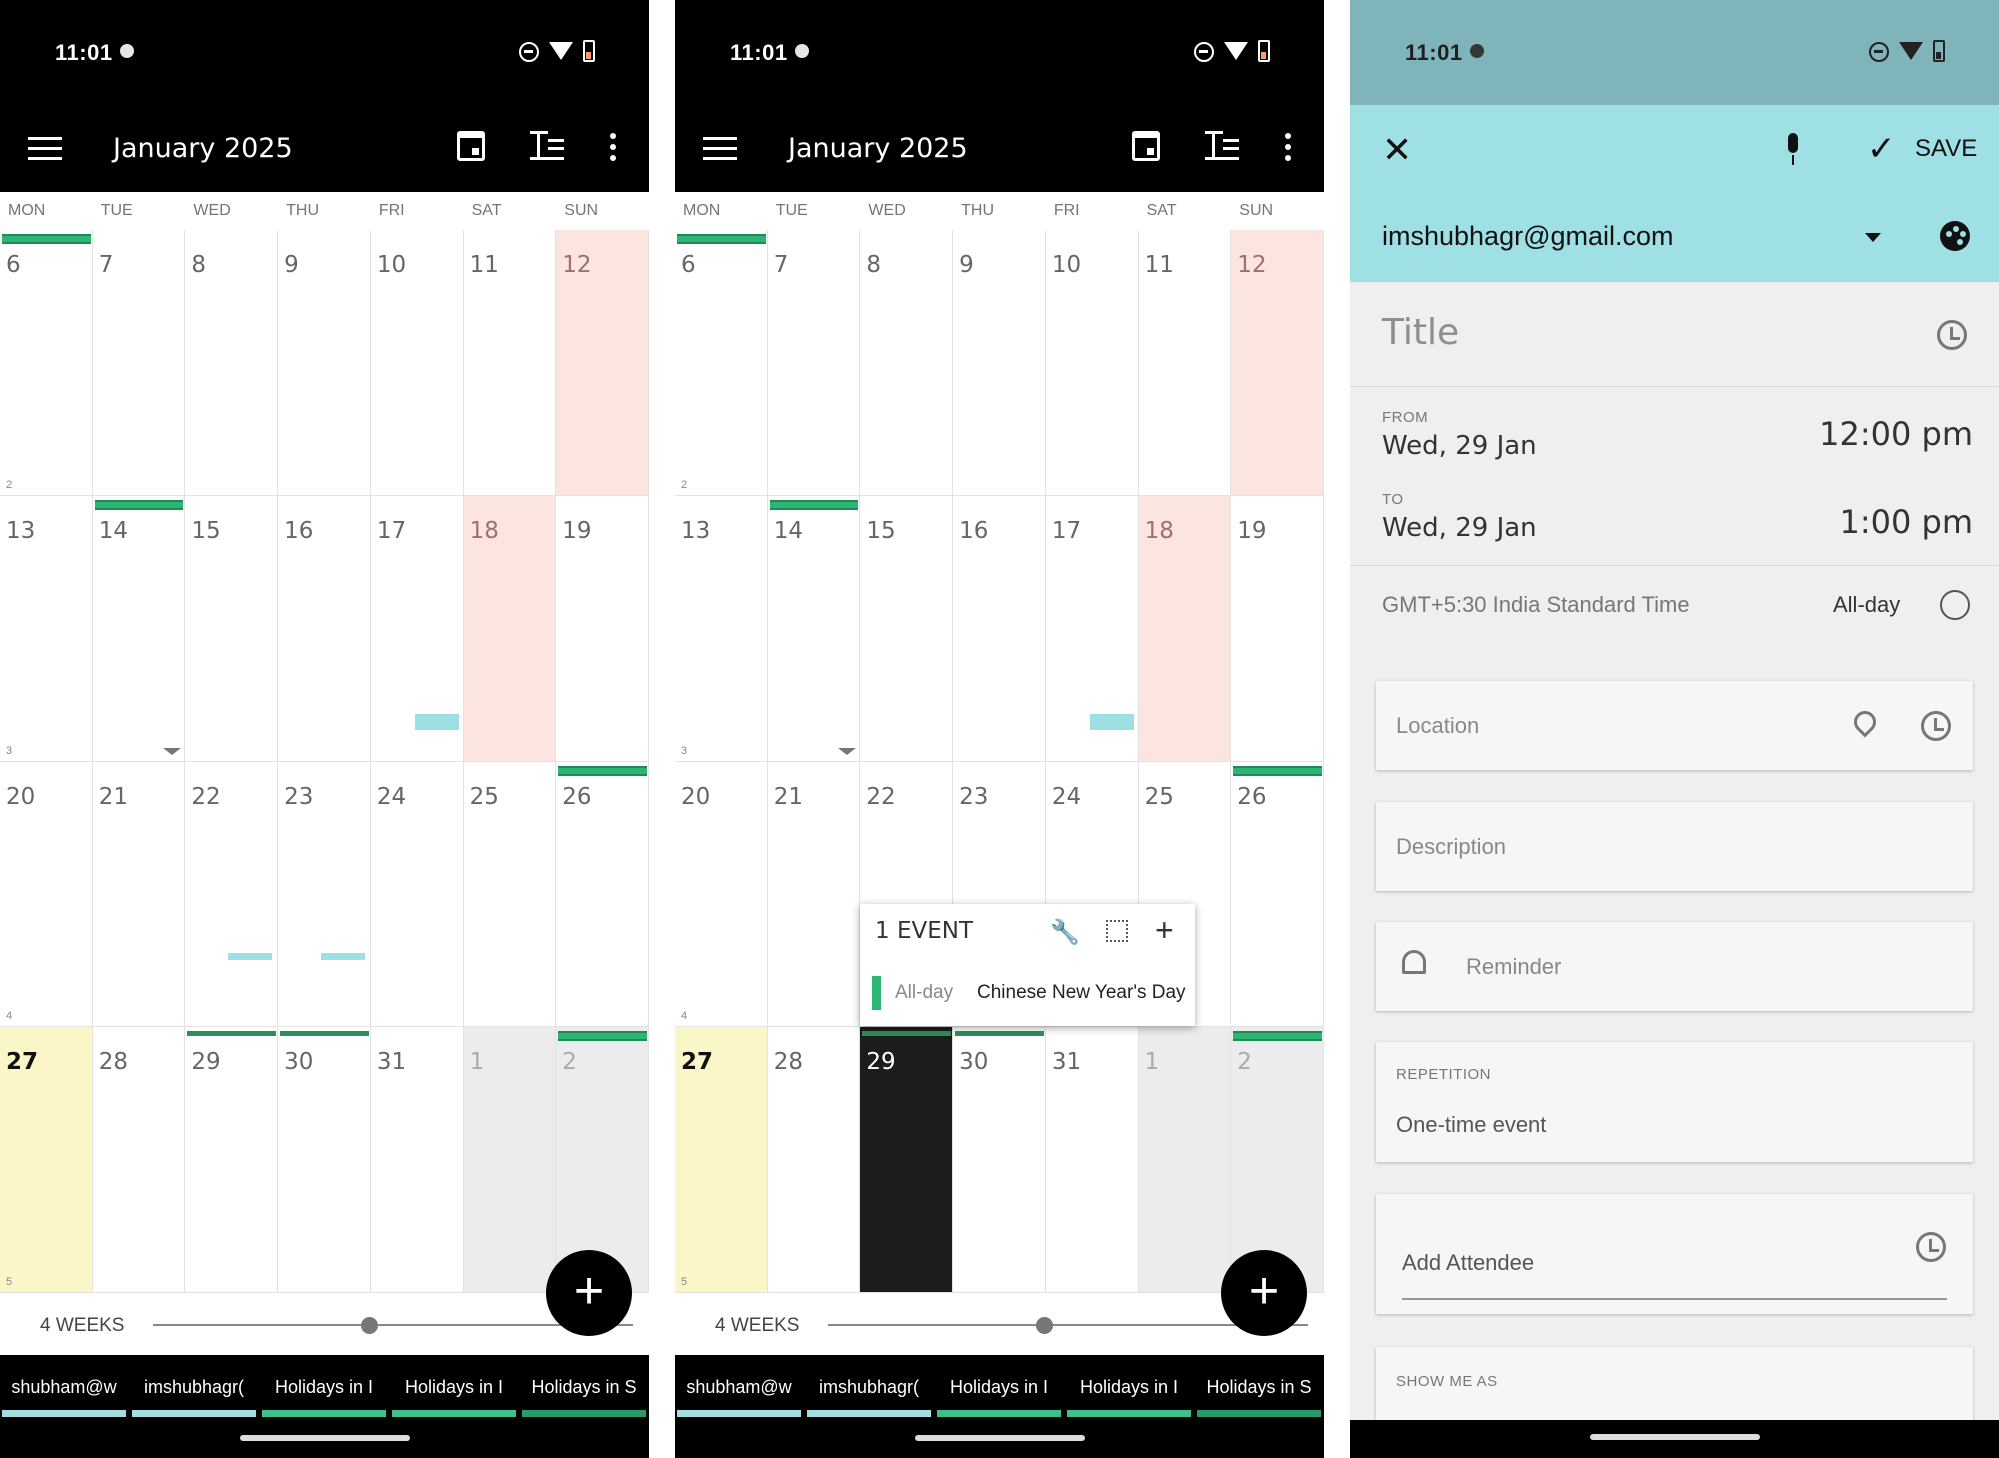 This screenshot has height=1458, width=1999. What do you see at coordinates (1513, 967) in the screenshot?
I see `reminder-label: Reminder` at bounding box center [1513, 967].